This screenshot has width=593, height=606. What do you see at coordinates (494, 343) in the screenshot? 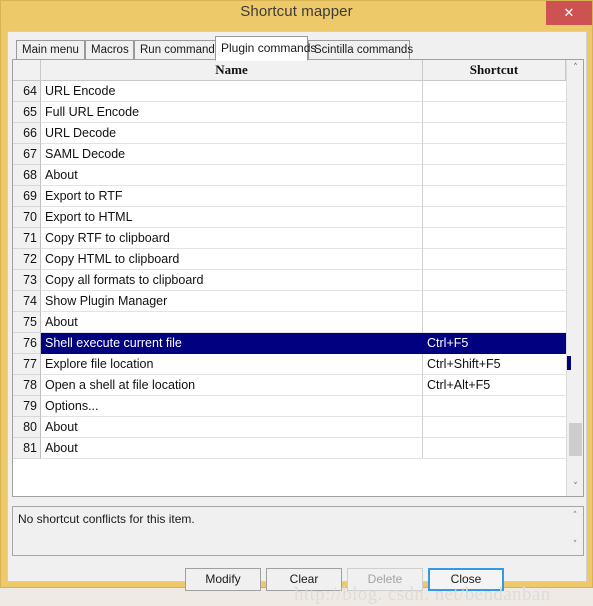
I see `row-shortcut: Ctrl+F5` at bounding box center [494, 343].